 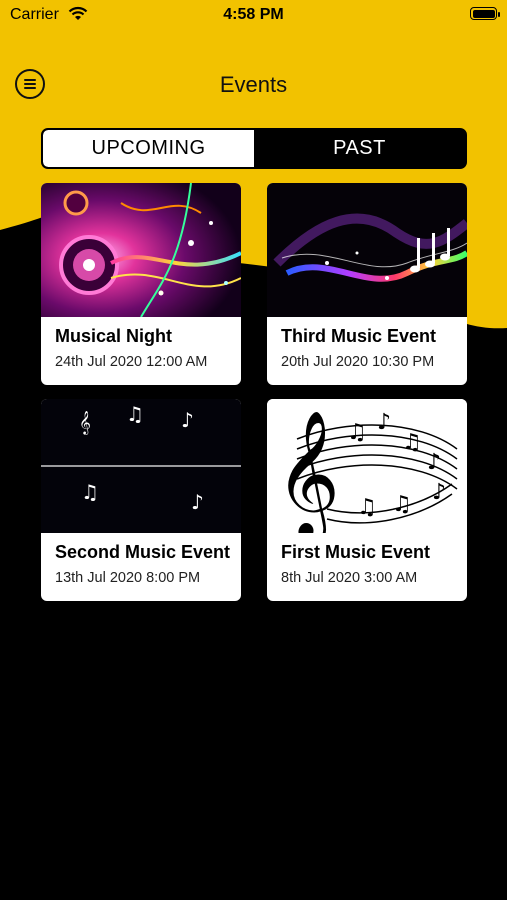 I want to click on status-bar: Carrier 4:58 PM, so click(x=253, y=15).